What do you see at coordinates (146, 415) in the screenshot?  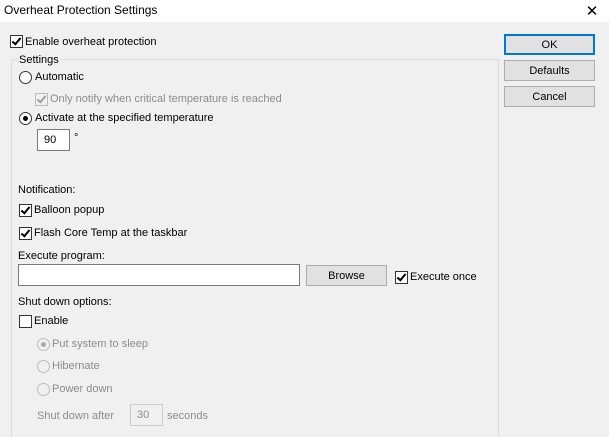 I see `shutdown-after-input` at bounding box center [146, 415].